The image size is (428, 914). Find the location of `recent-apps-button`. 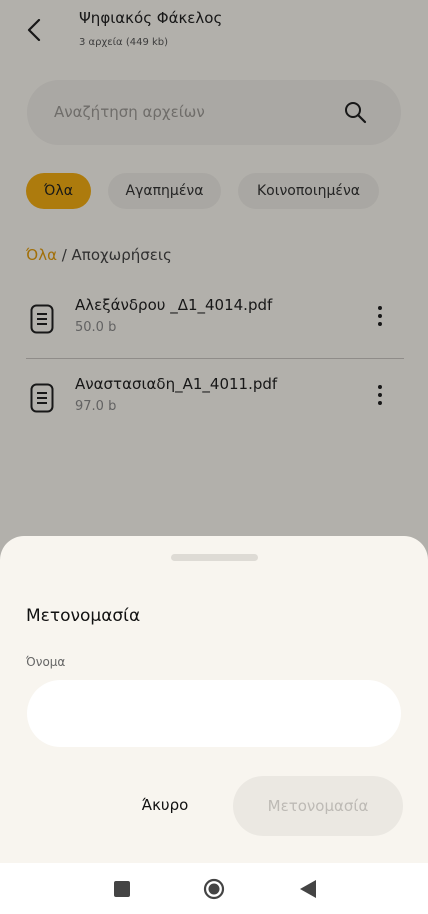

recent-apps-button is located at coordinates (122, 889).